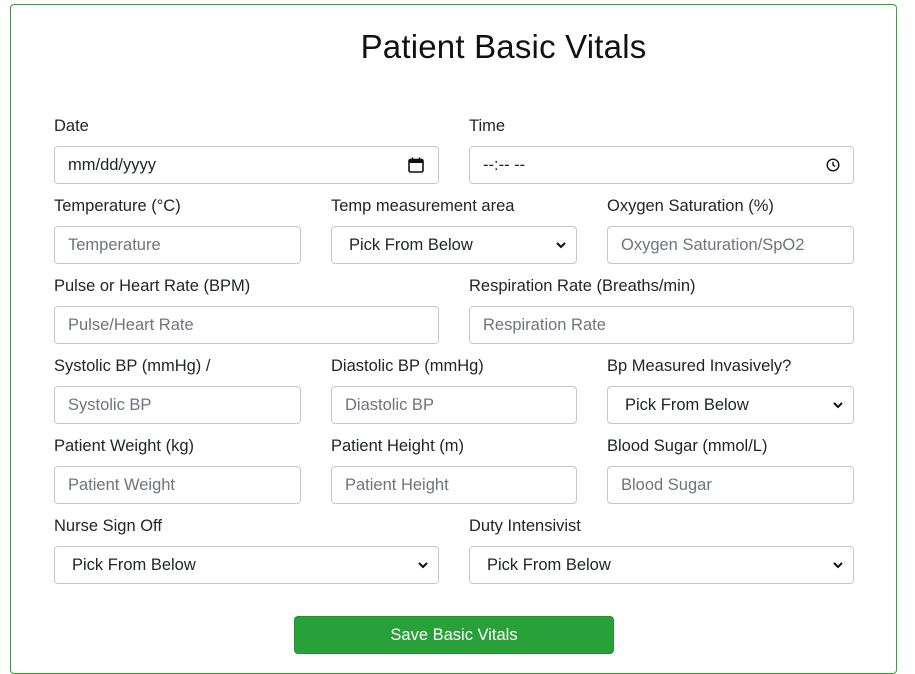 The width and height of the screenshot is (915, 674). Describe the element at coordinates (411, 244) in the screenshot. I see `temp-area-selected: Pick From Below` at that location.